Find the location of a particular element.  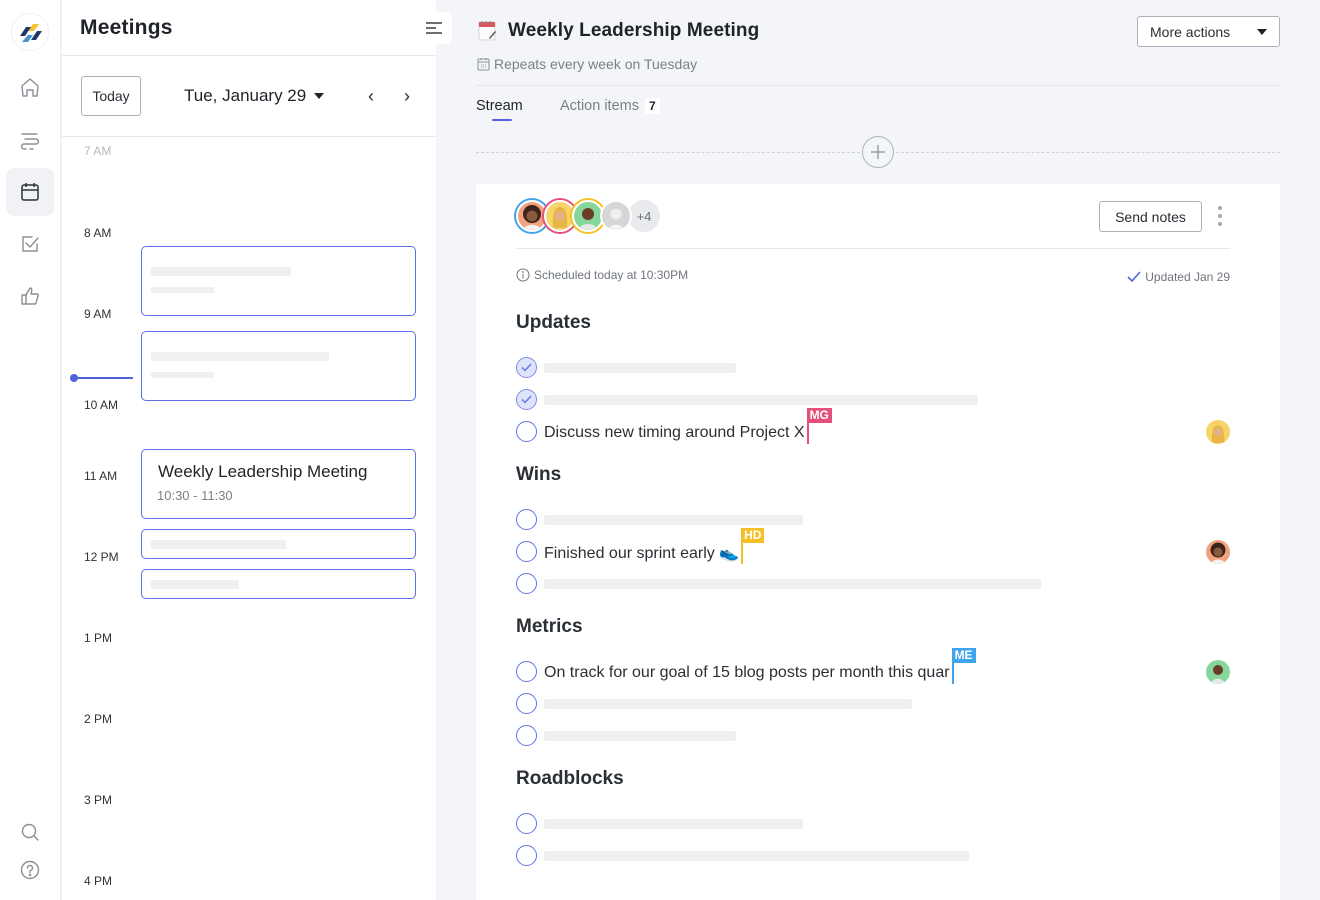

hour-label: 7 AM is located at coordinates (98, 151).